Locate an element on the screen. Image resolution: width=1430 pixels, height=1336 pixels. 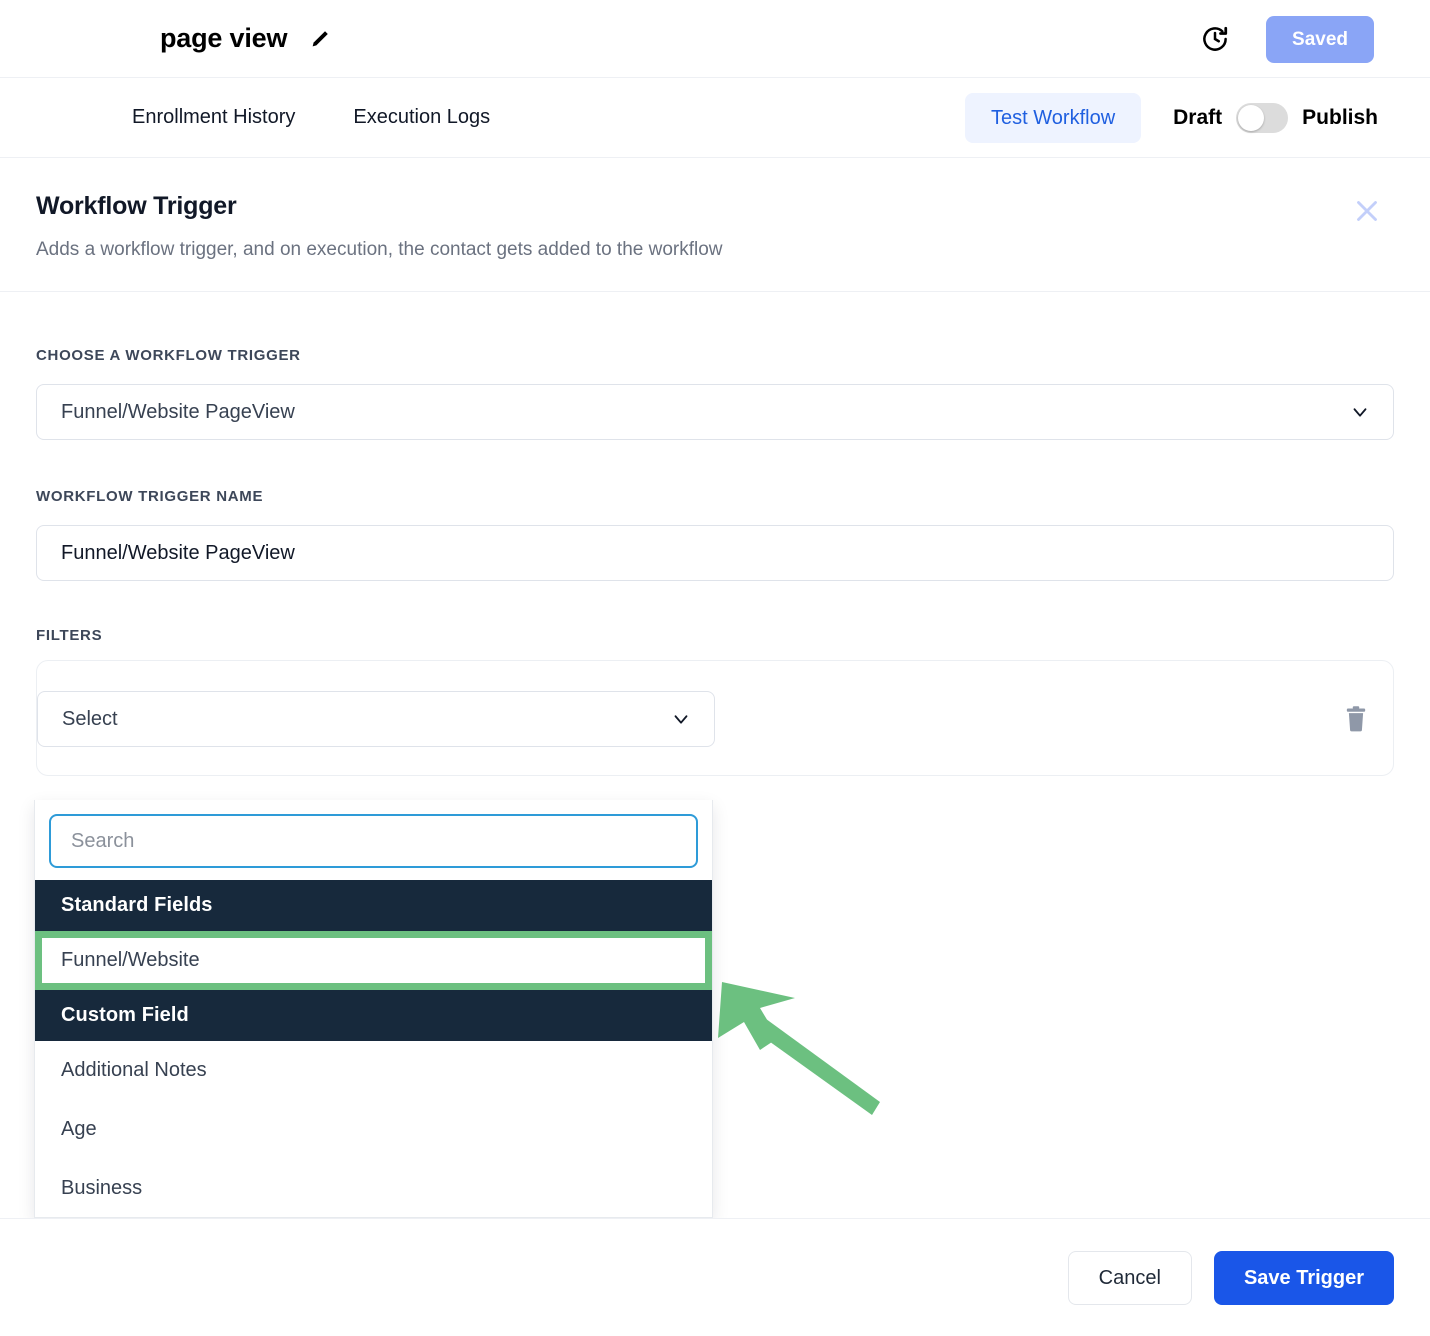
cancel-button: Cancel is located at coordinates (1129, 1277).